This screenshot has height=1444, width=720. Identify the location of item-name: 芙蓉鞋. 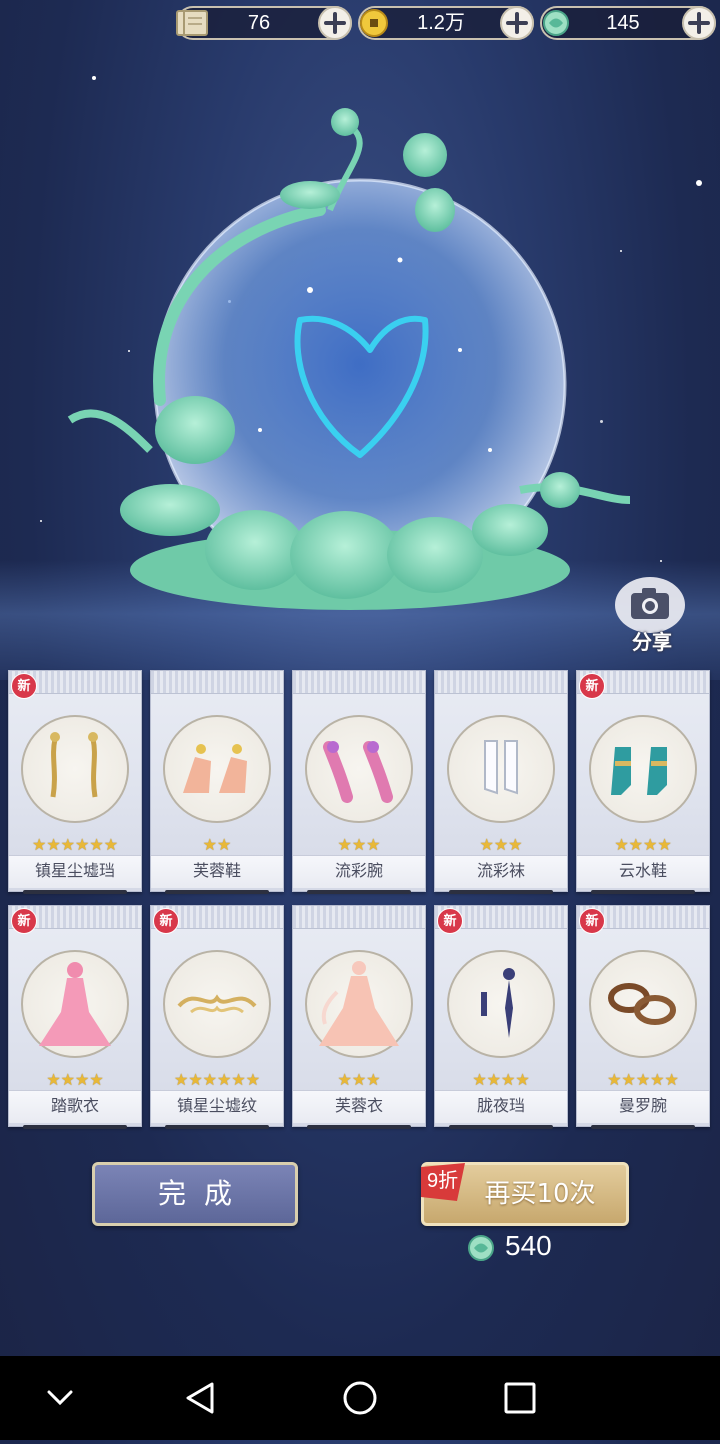
(216, 870).